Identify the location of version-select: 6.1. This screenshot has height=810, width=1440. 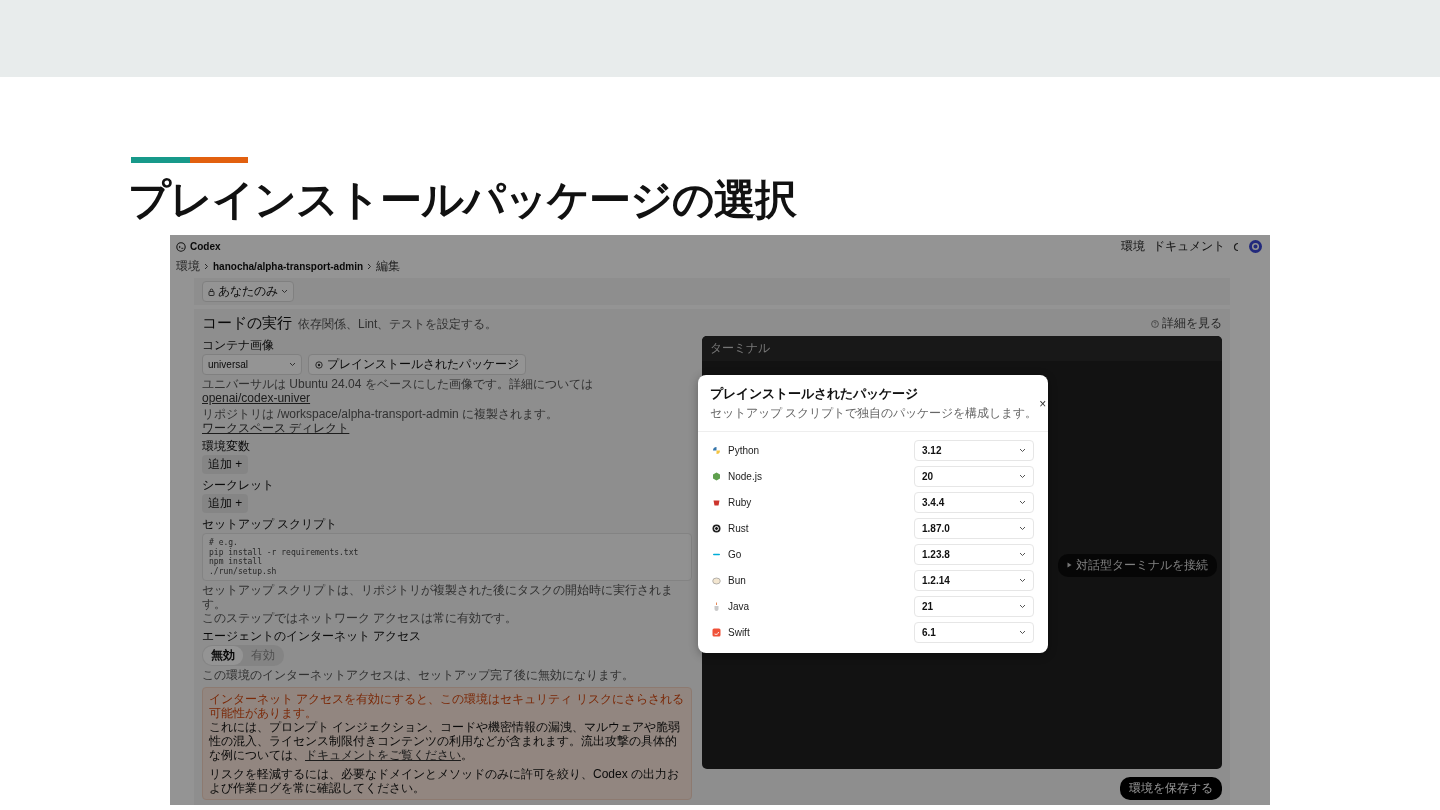
(974, 632).